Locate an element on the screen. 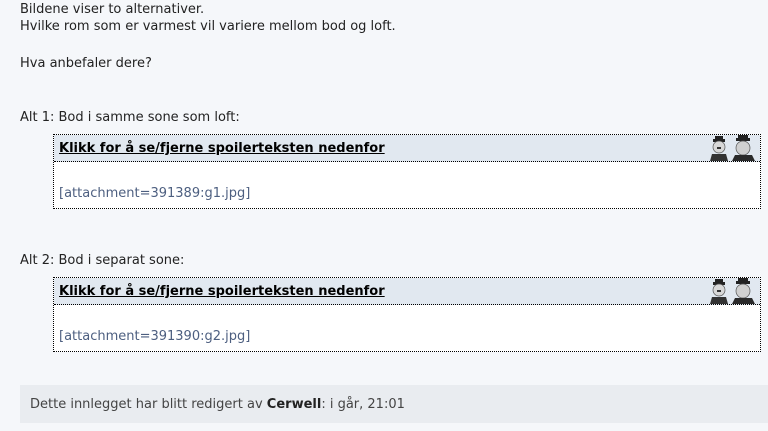 The width and height of the screenshot is (768, 431). attachment-link: [attachment=391389:g1.jpg] is located at coordinates (154, 193).